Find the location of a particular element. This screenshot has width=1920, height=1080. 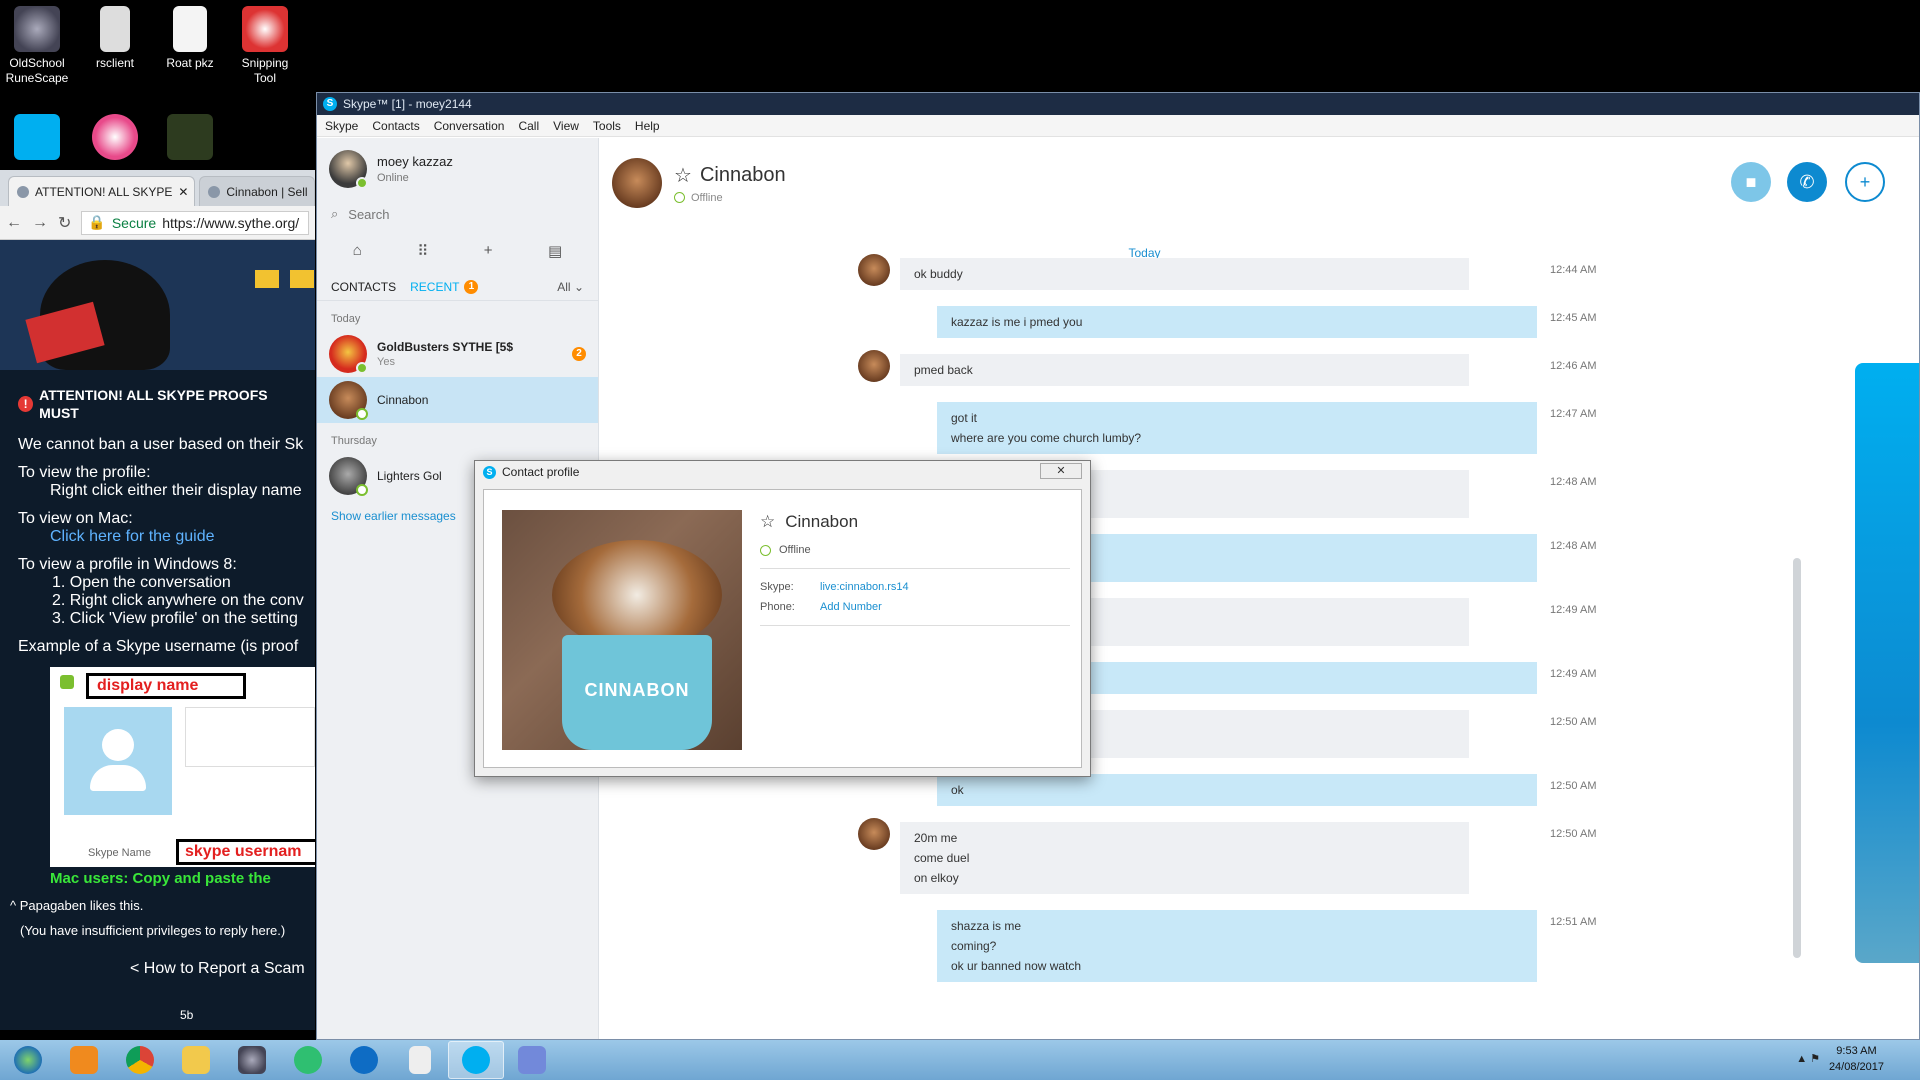

add-number-link: Add Number is located at coordinates (851, 607).